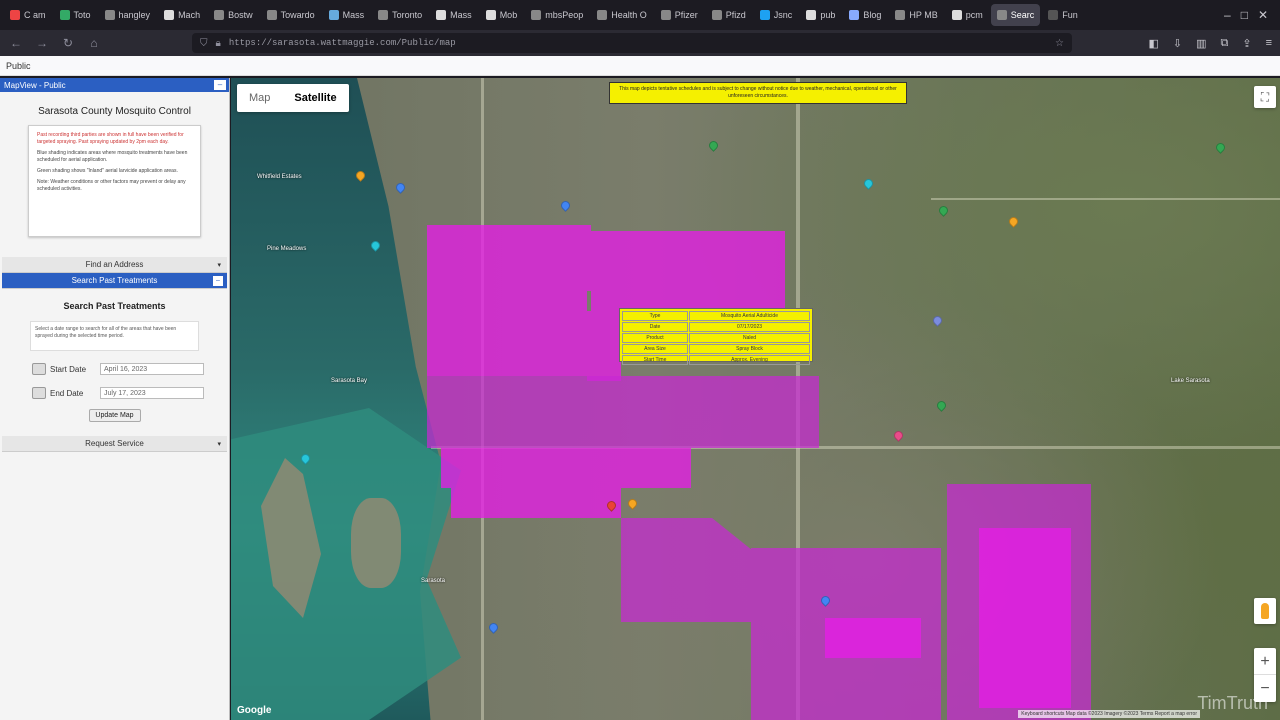 Image resolution: width=1280 pixels, height=720 pixels. Describe the element at coordinates (557, 15) in the screenshot. I see `browser-tab: mbsPeop` at that location.